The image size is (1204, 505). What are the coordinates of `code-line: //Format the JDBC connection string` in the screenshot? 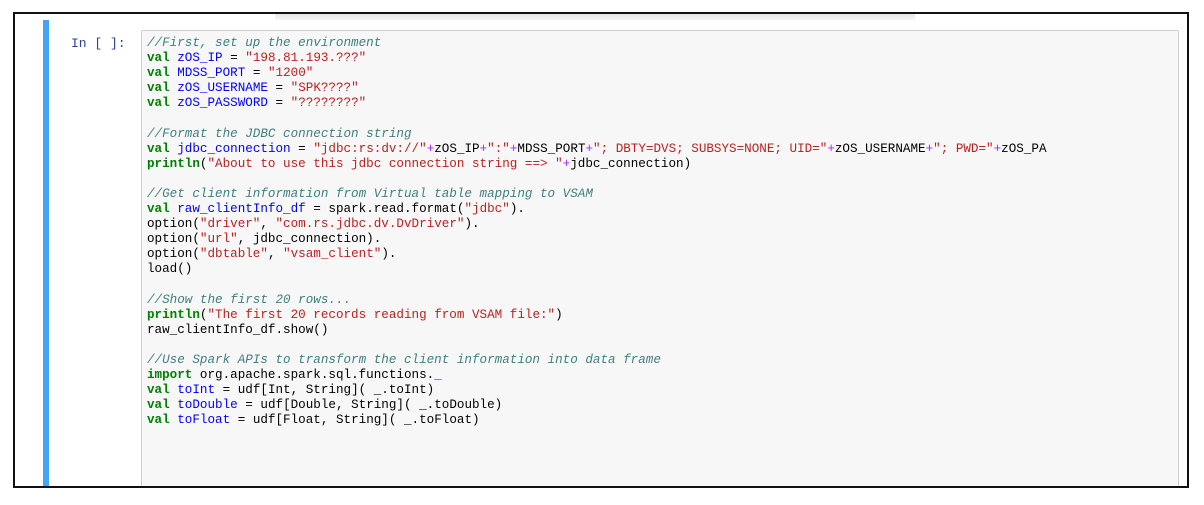 It's located at (597, 134).